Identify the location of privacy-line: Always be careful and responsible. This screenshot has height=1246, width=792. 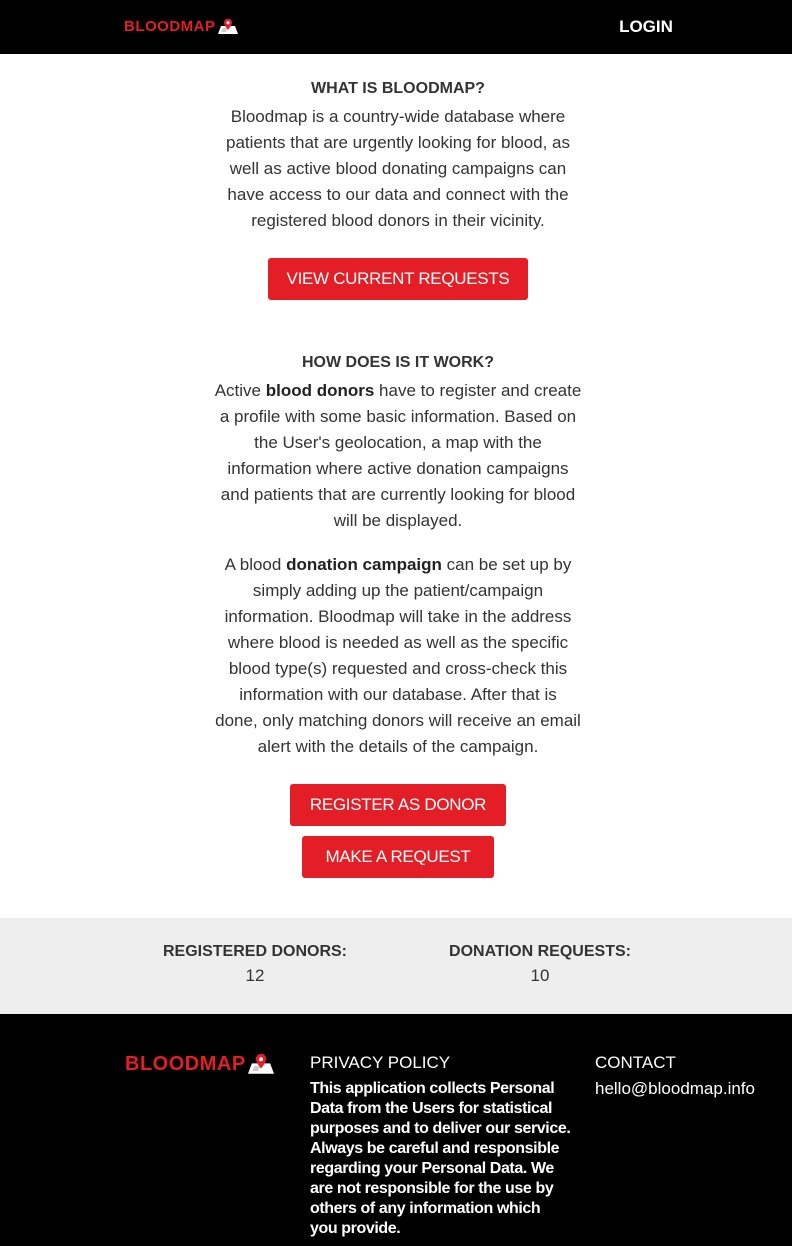
(435, 1148).